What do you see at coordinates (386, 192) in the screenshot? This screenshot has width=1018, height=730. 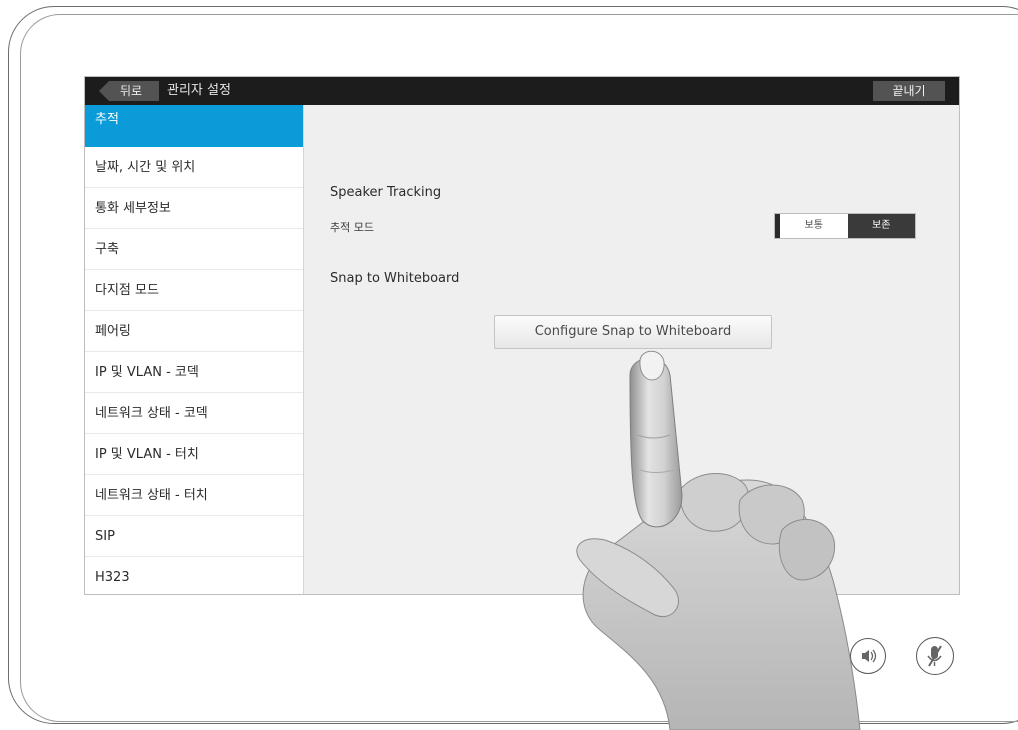 I see `speaker-tracking-title: Speaker Tracking` at bounding box center [386, 192].